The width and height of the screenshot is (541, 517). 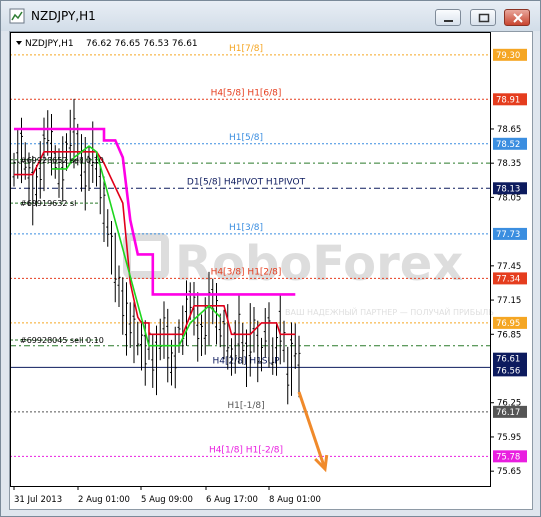 I want to click on time-tick-label: 5 Aug 09:00, so click(x=167, y=500).